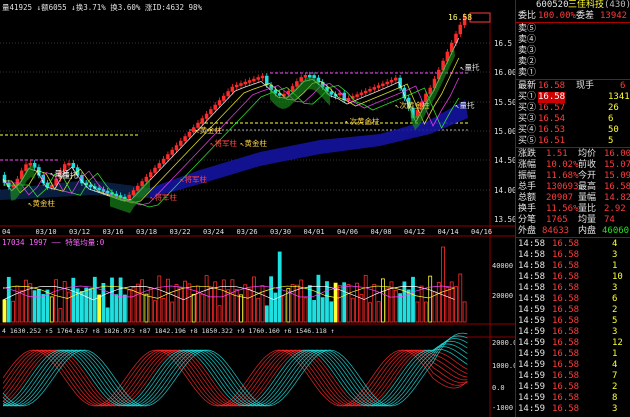  What do you see at coordinates (502, 266) in the screenshot?
I see `volume-axis-label: 40000` at bounding box center [502, 266].